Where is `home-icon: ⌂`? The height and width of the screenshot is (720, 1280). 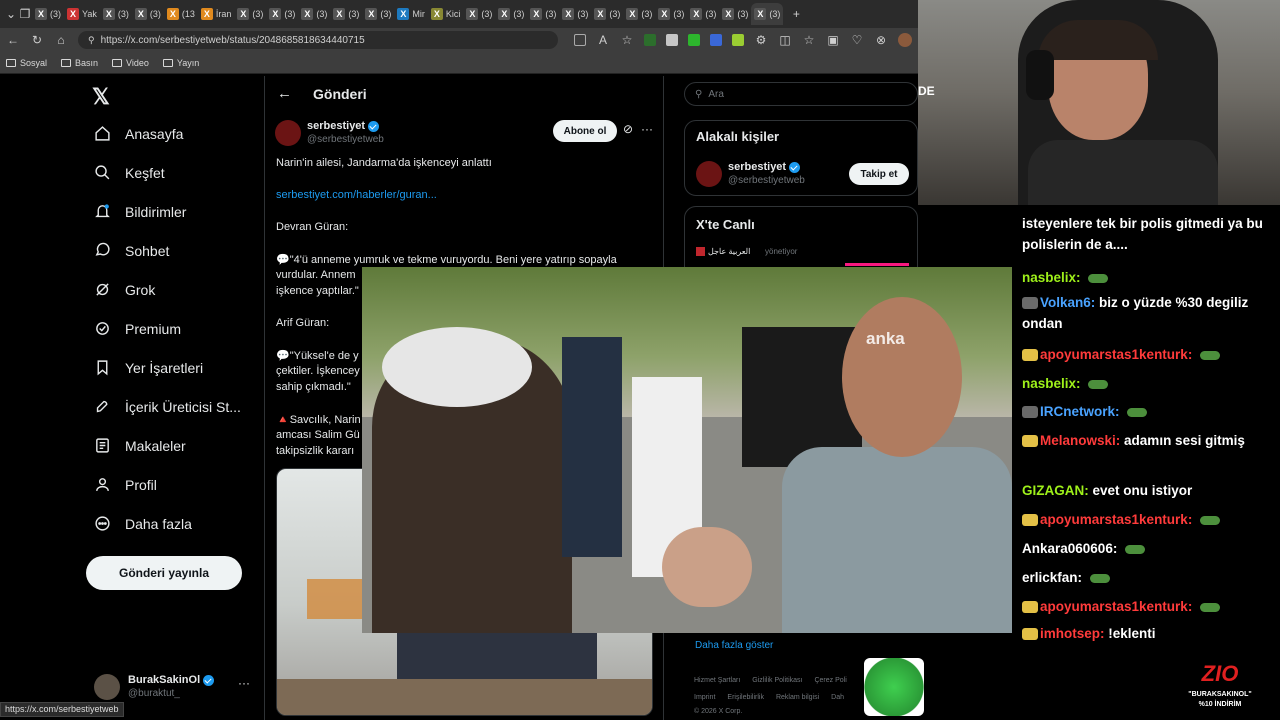
home-icon: ⌂ is located at coordinates (61, 40).